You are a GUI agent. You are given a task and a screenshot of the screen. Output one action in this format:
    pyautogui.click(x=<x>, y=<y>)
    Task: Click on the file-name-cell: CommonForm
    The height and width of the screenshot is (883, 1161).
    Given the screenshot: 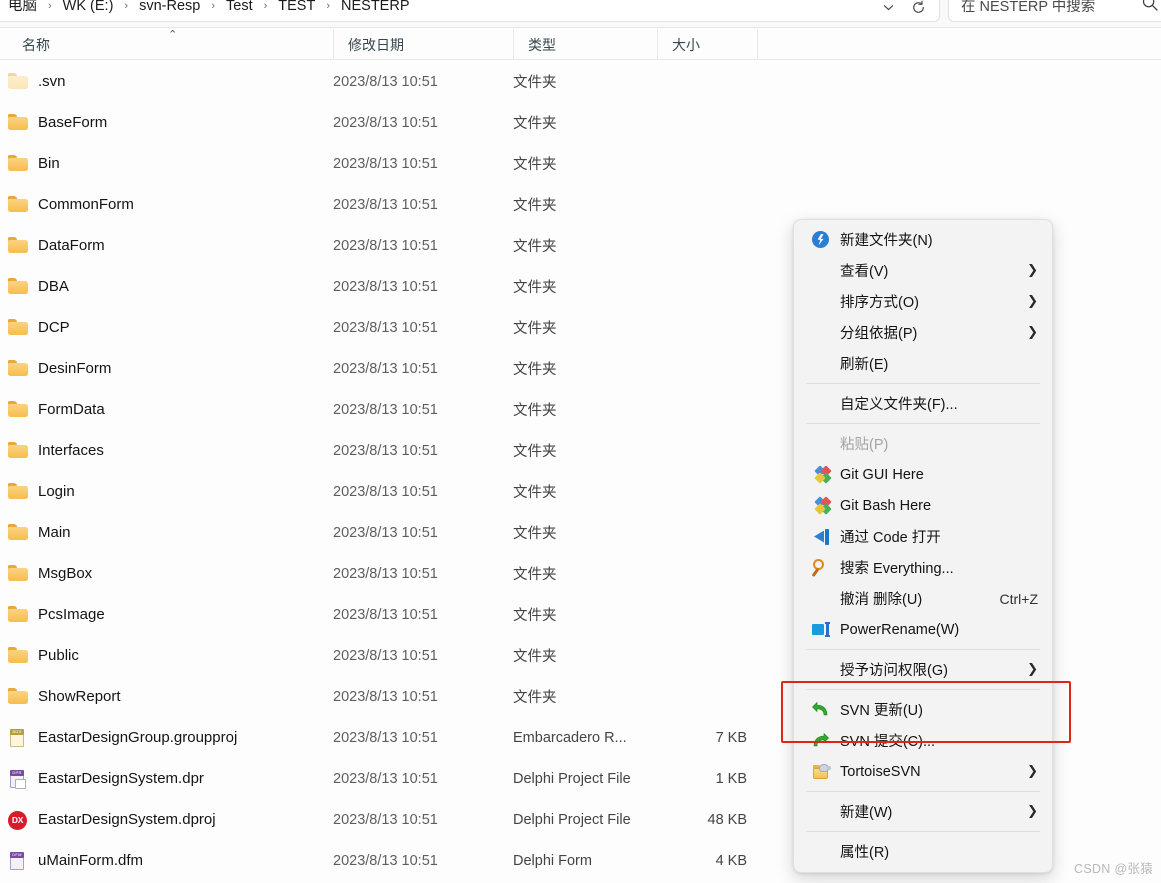 What is the action you would take?
    pyautogui.click(x=71, y=204)
    